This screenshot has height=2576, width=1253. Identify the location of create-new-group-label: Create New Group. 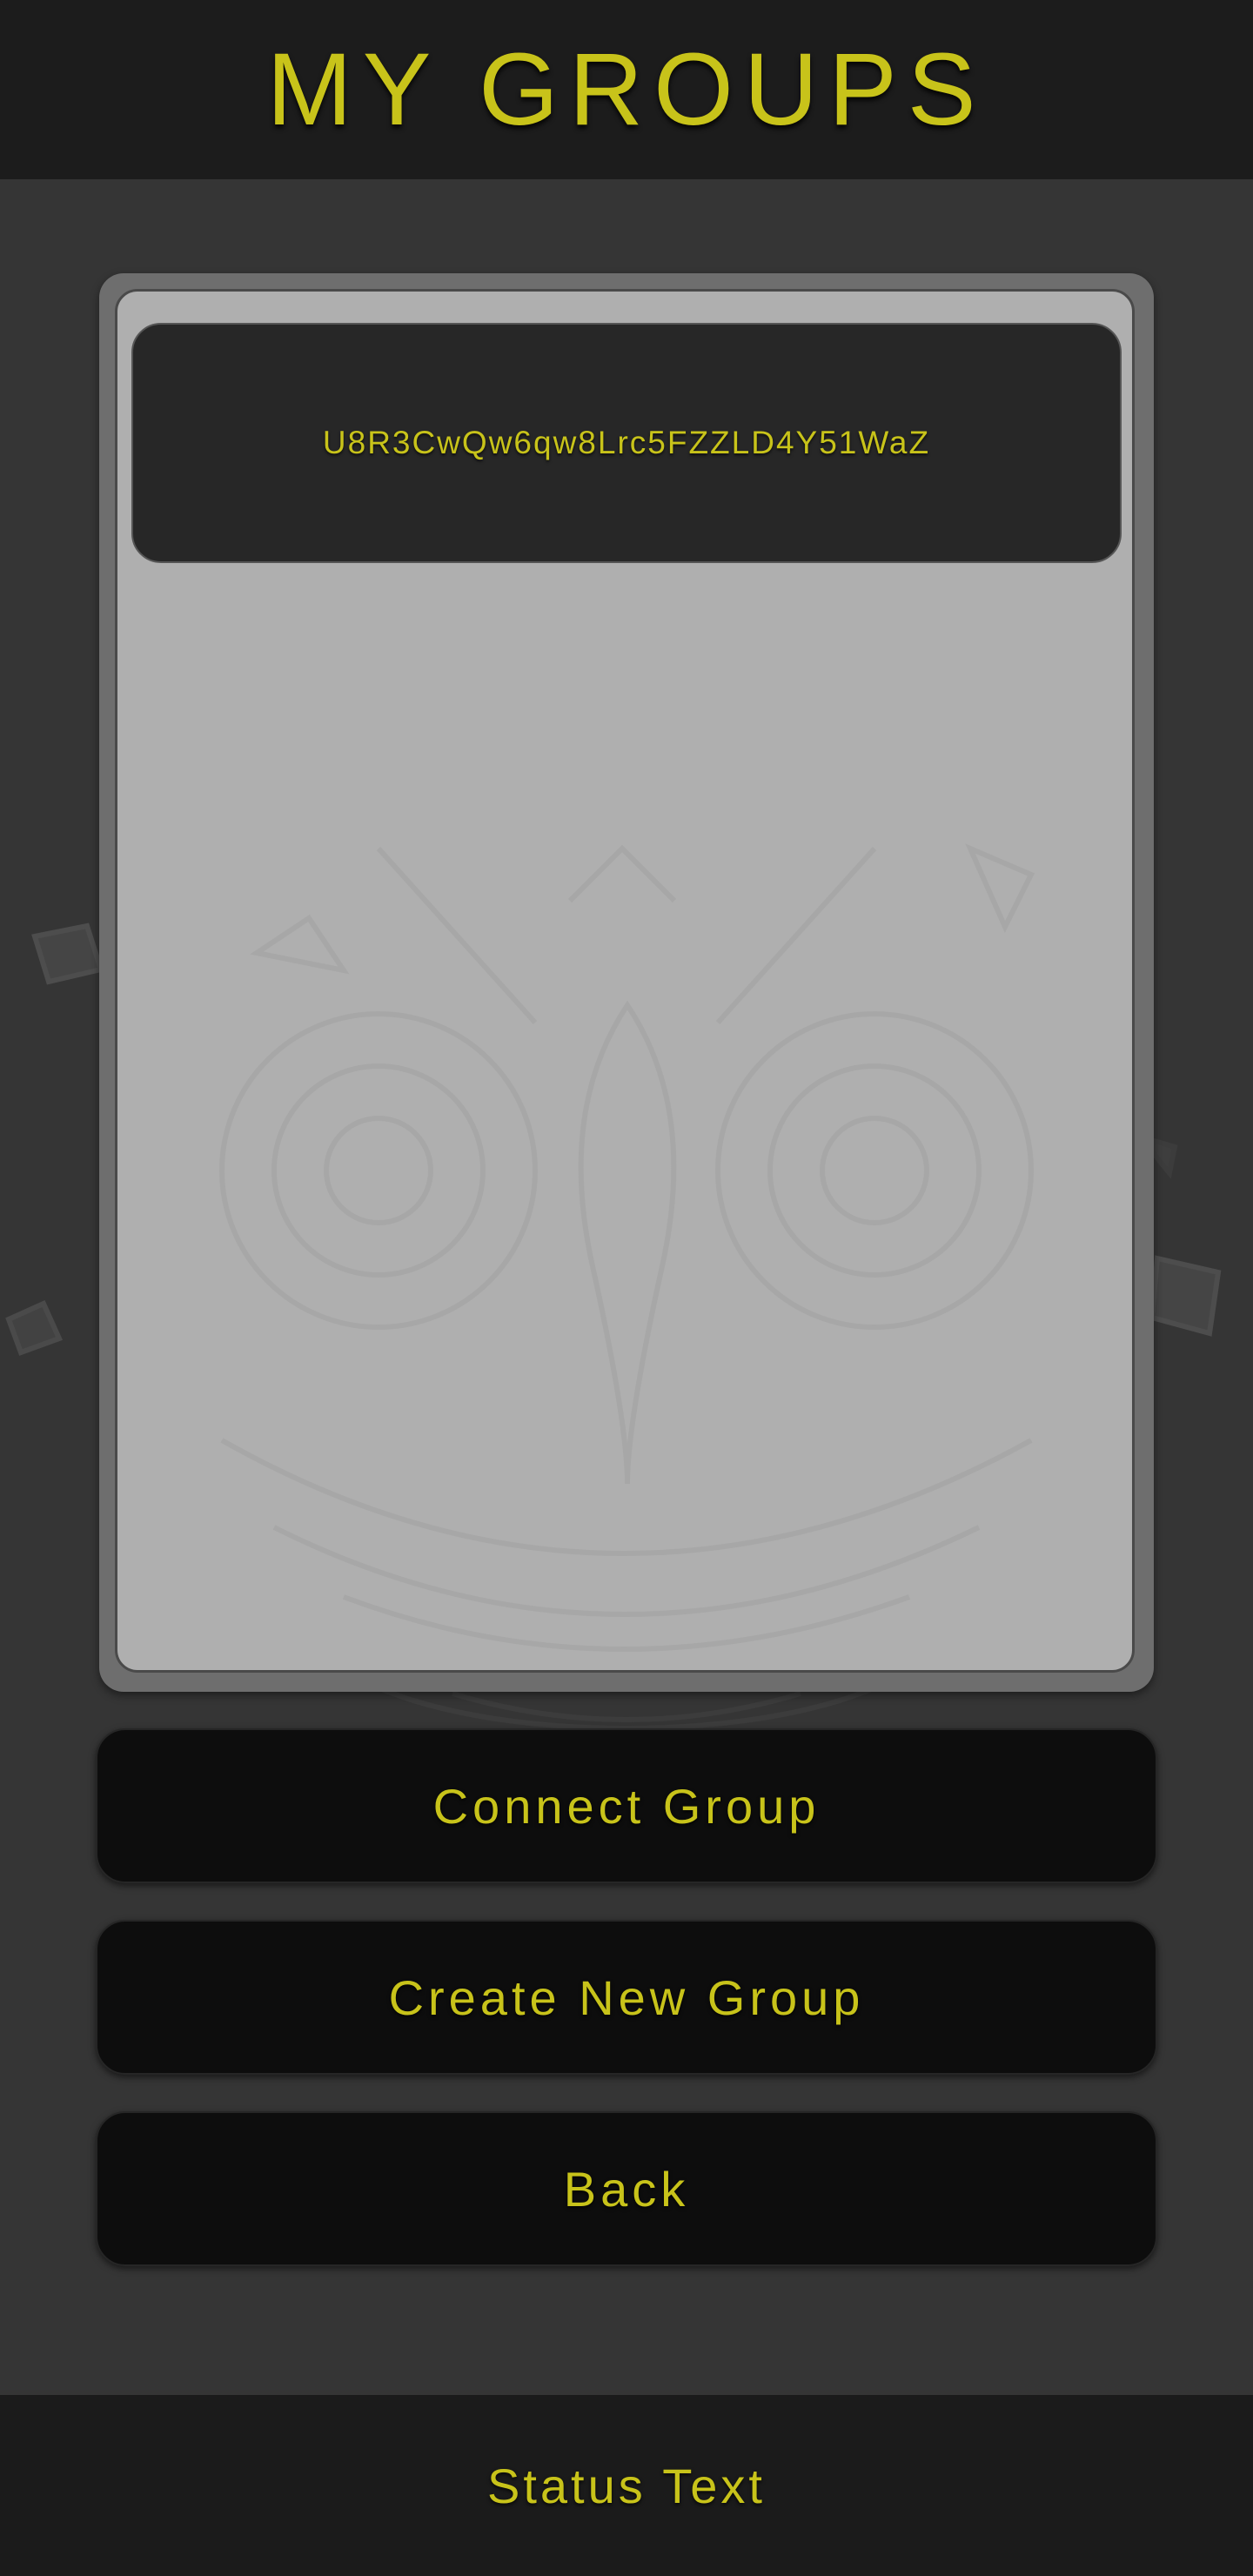
(626, 1997).